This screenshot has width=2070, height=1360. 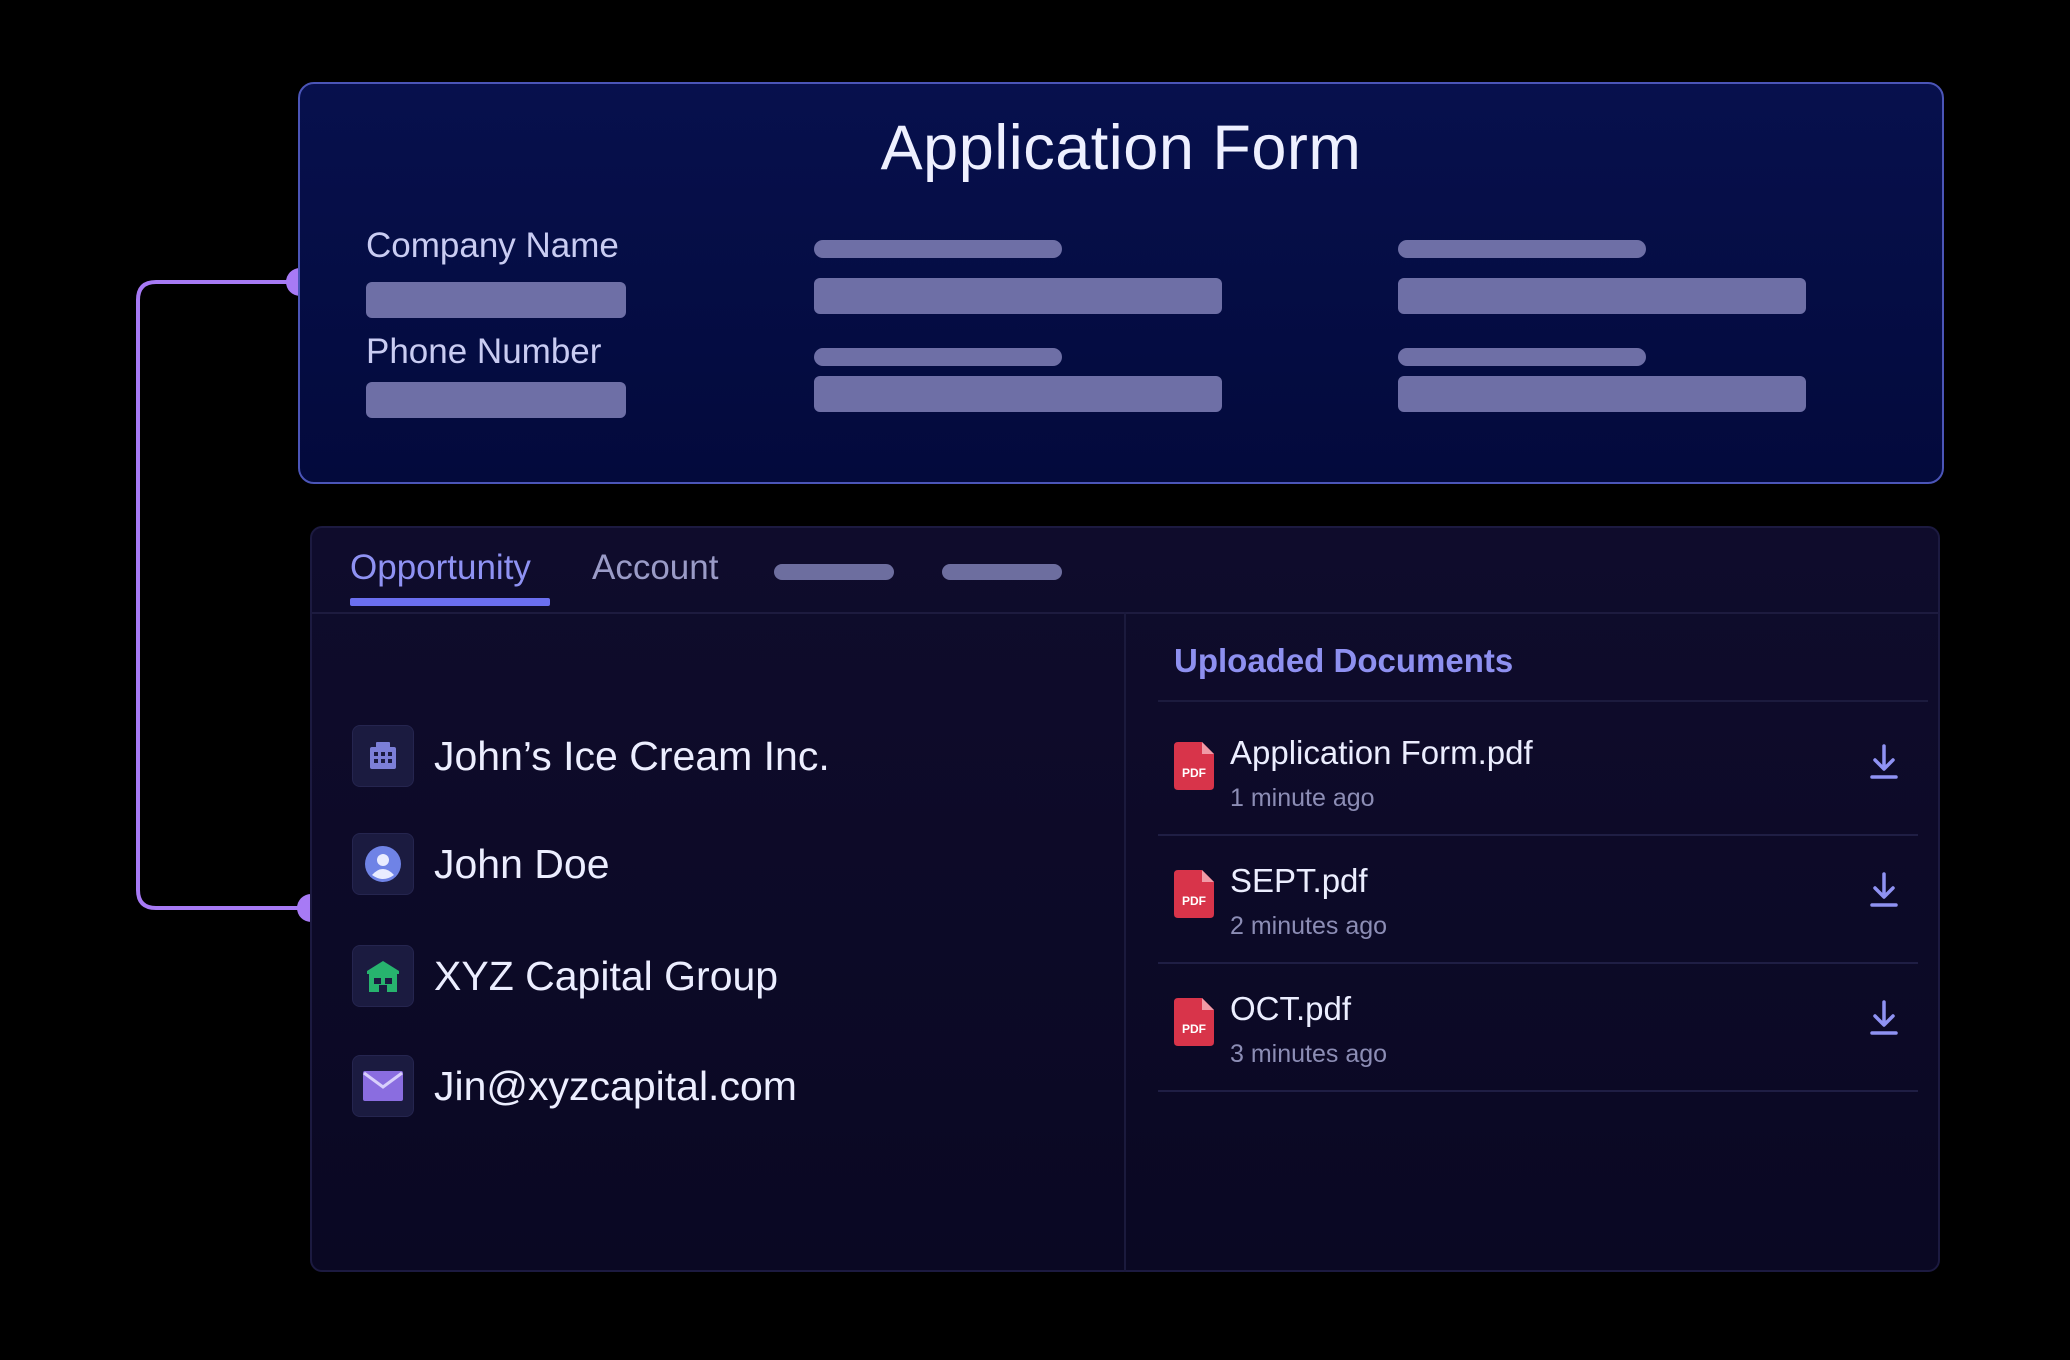 I want to click on user-icon, so click(x=383, y=864).